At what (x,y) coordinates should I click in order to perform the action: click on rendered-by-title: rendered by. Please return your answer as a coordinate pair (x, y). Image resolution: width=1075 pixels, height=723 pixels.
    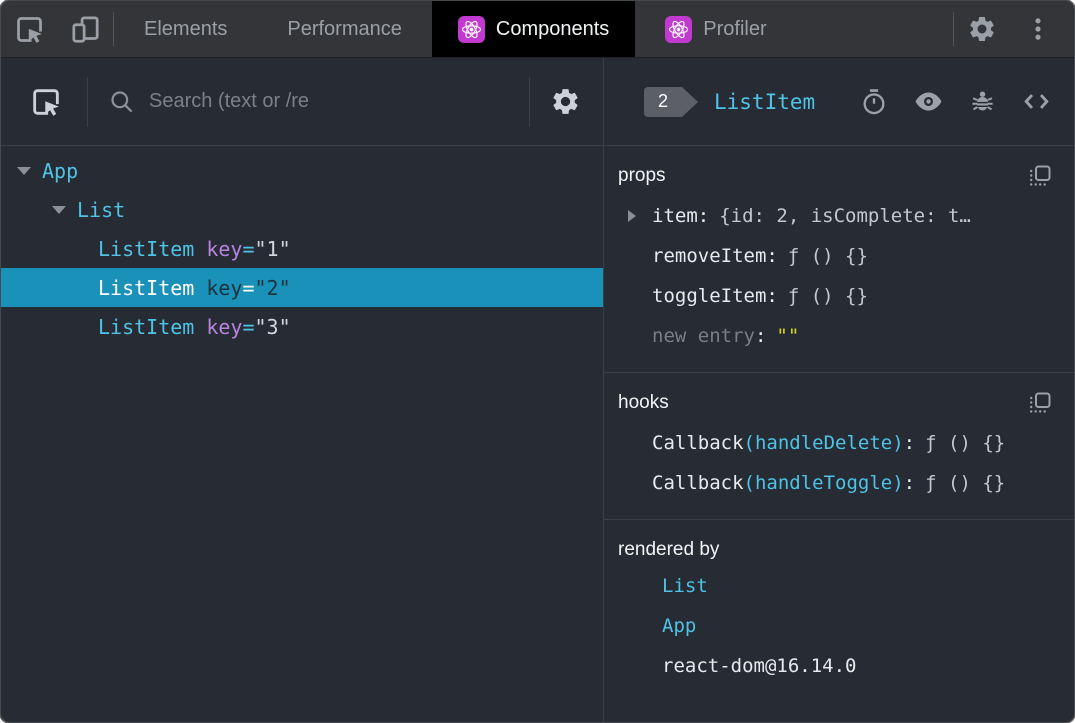
    Looking at the image, I should click on (669, 549).